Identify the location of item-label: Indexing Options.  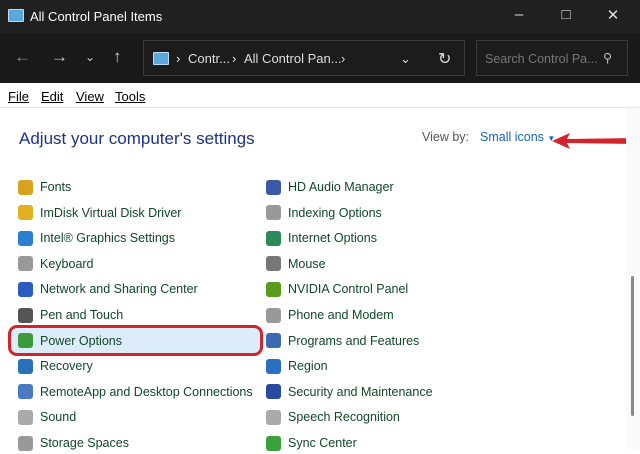
(335, 212).